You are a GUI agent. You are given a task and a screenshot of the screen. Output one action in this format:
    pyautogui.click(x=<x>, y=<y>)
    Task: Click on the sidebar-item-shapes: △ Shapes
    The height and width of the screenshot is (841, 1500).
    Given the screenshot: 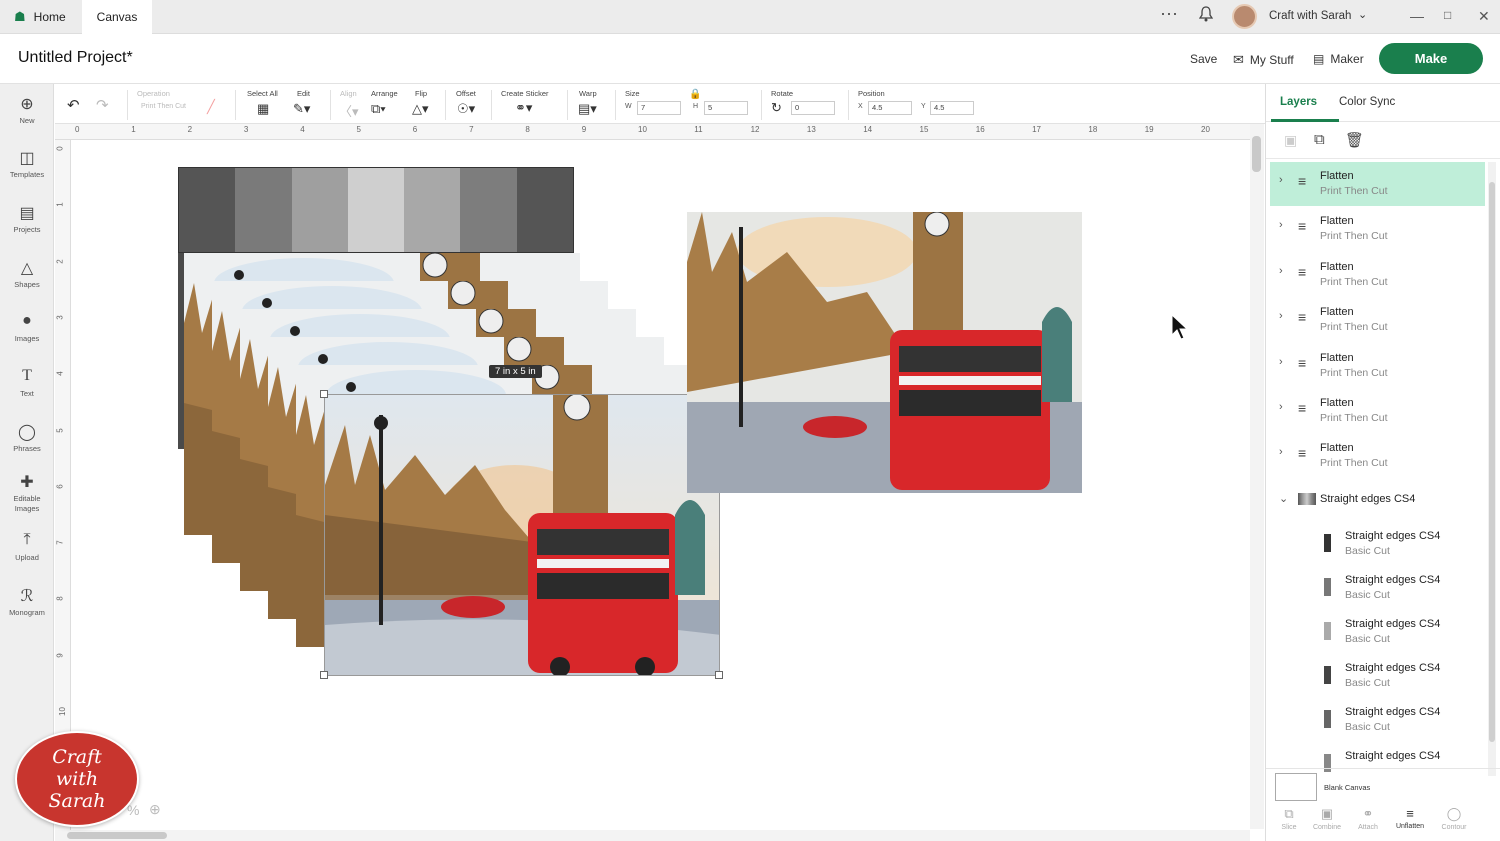 What is the action you would take?
    pyautogui.click(x=27, y=274)
    